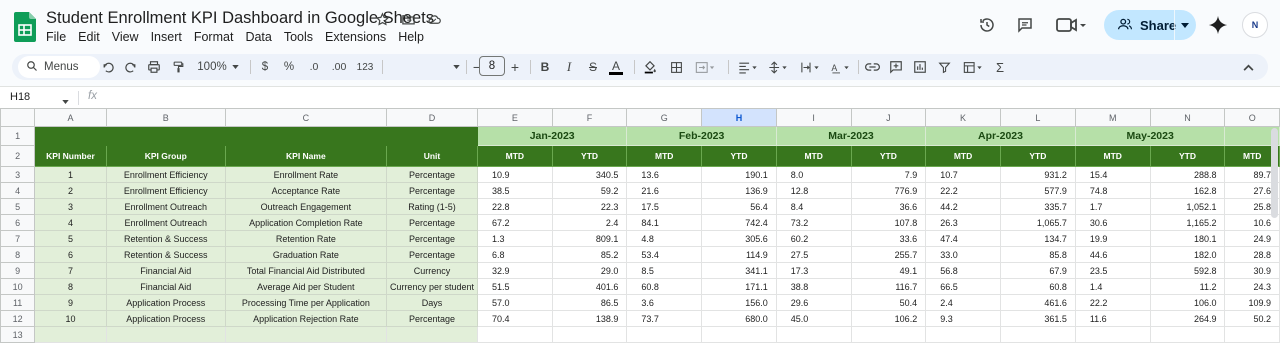 This screenshot has width=1280, height=348. I want to click on value-cell: 60.8, so click(1037, 286).